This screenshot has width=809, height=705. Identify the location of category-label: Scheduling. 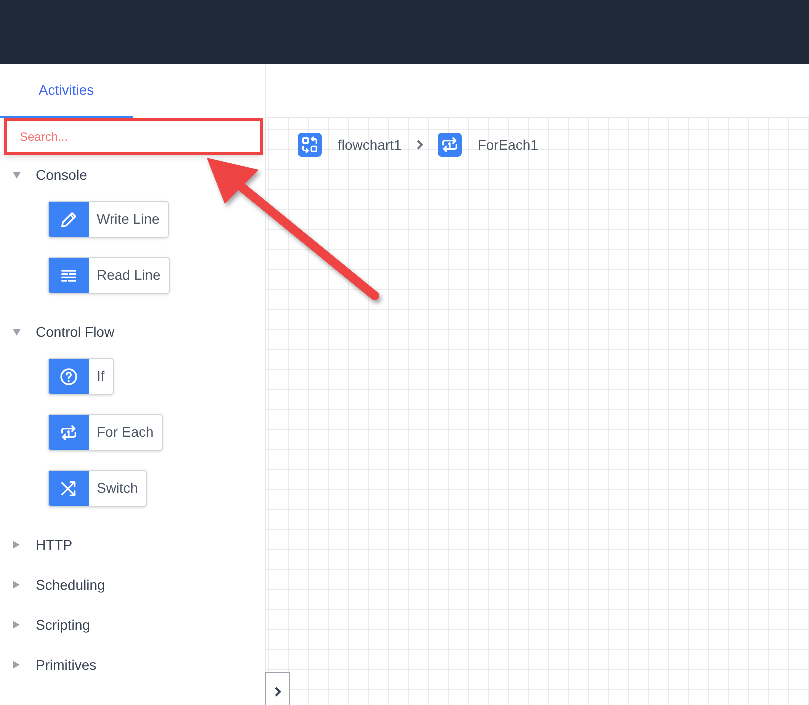
(71, 585).